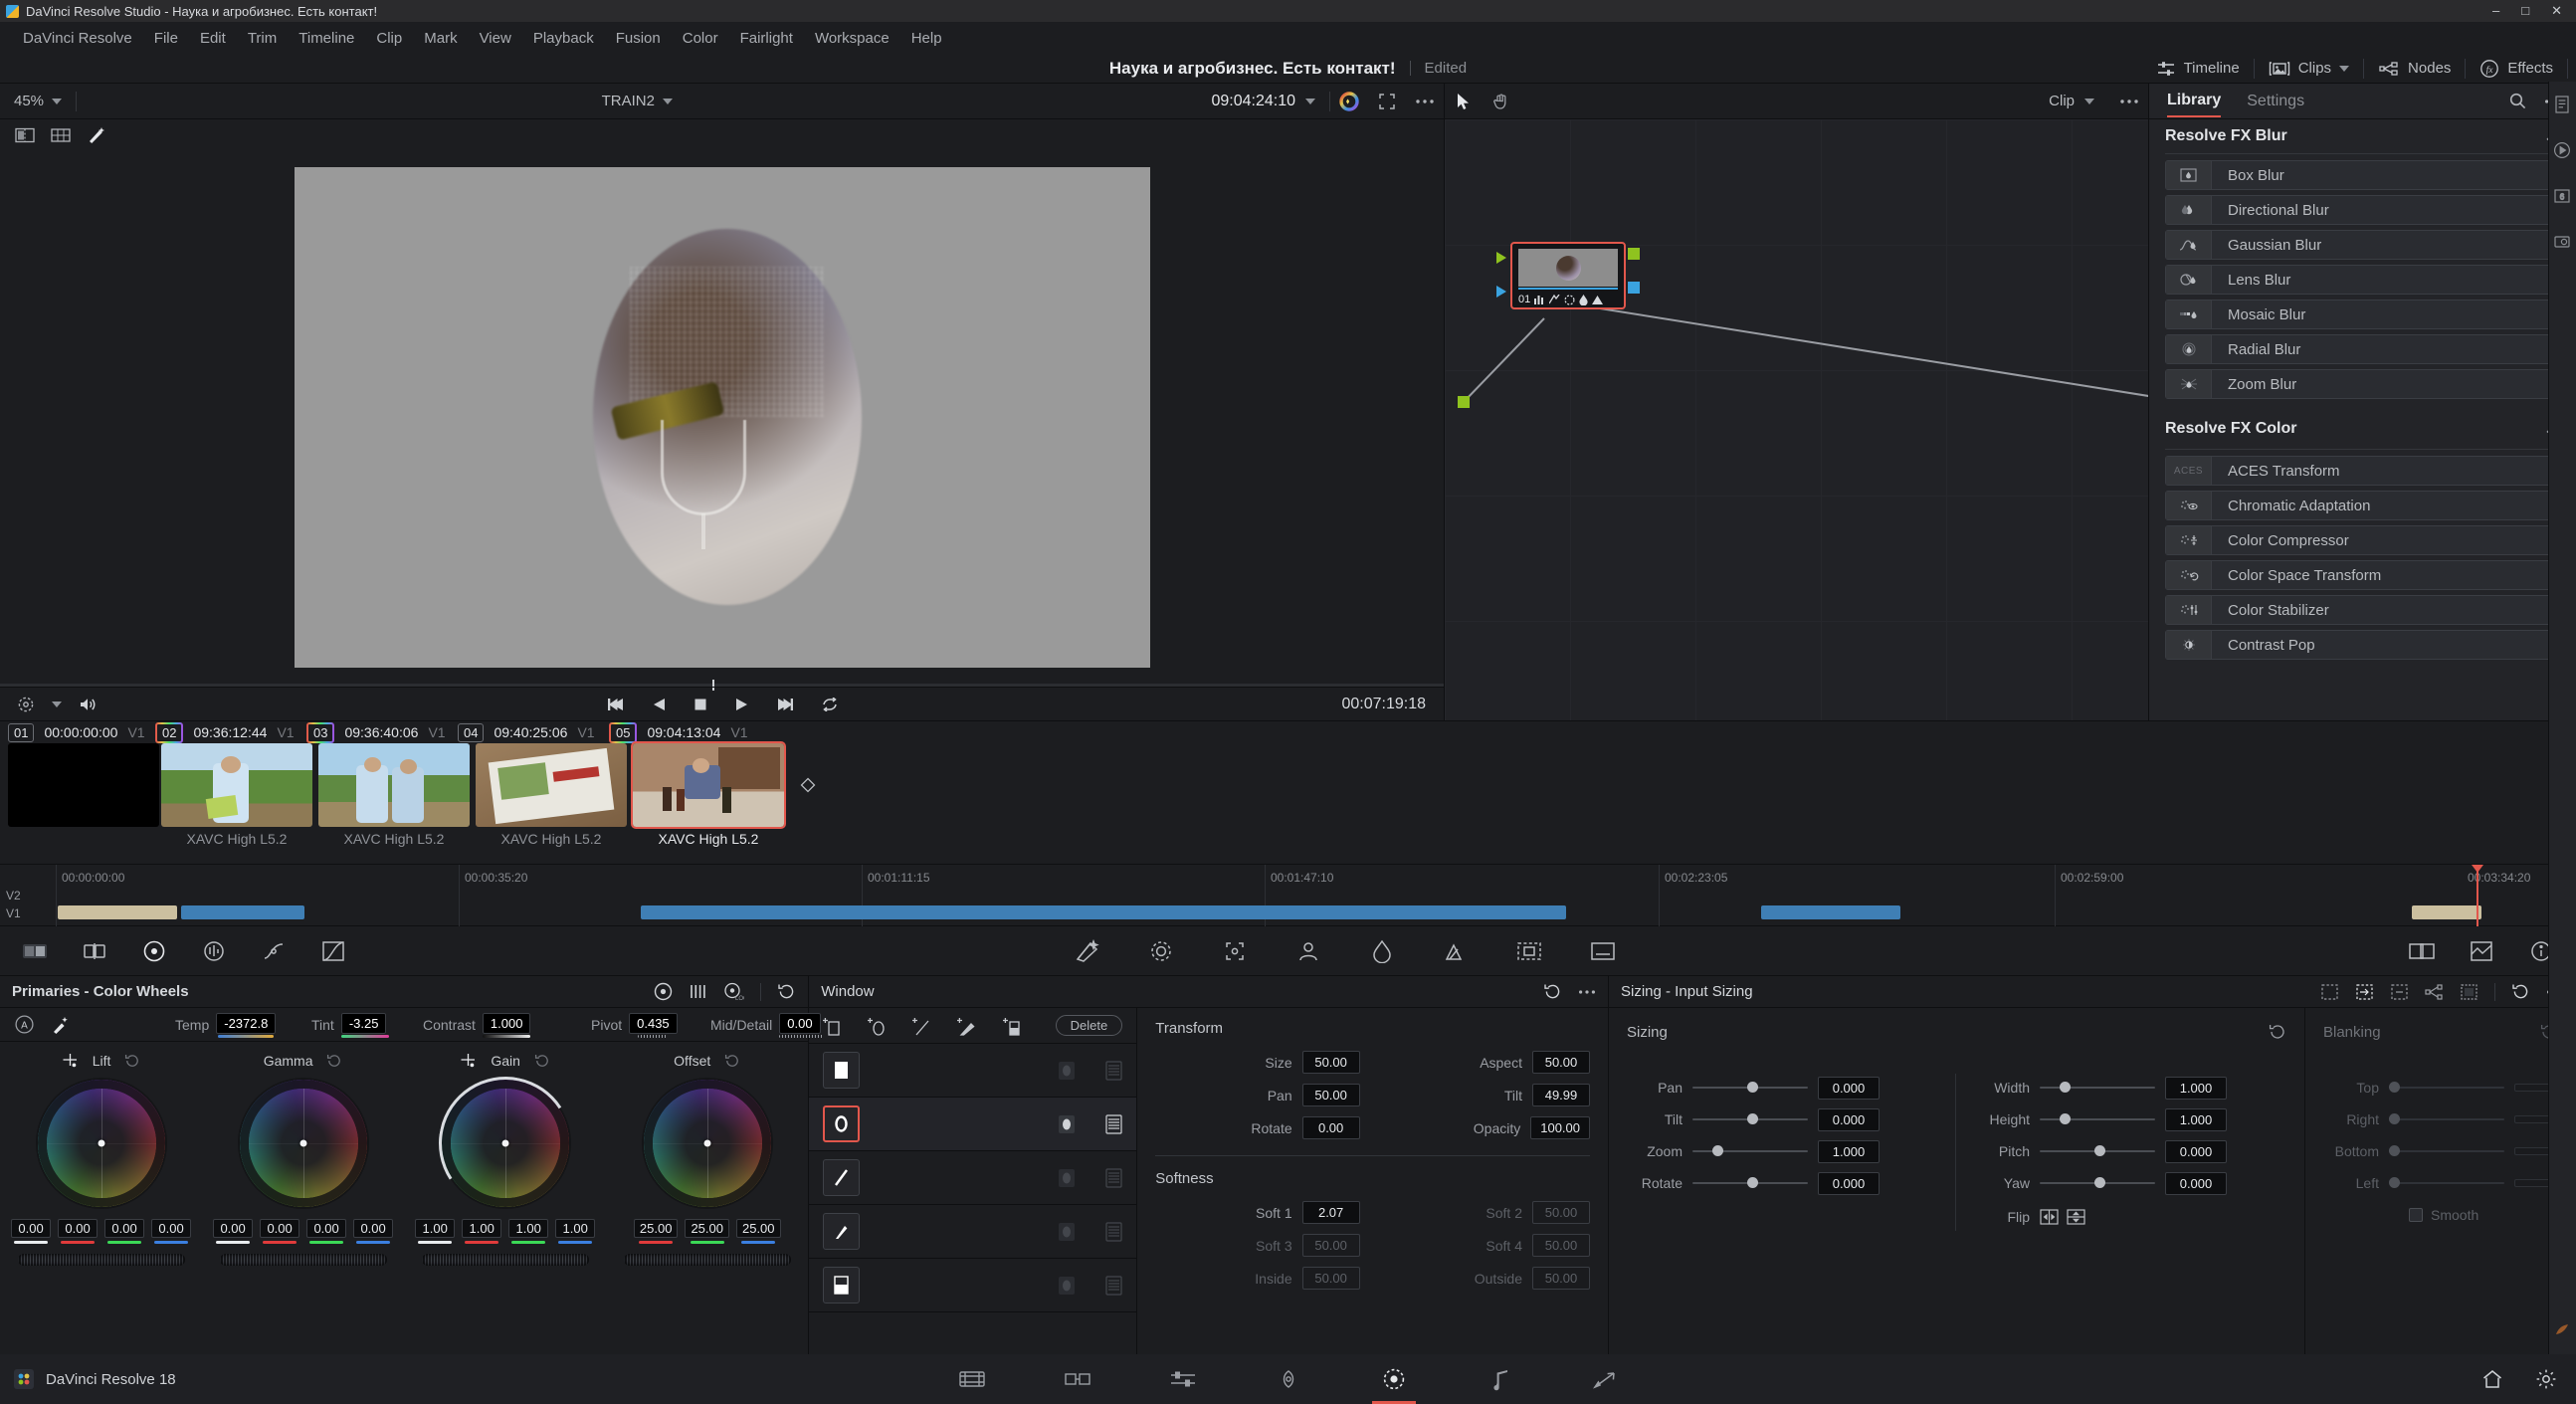  Describe the element at coordinates (303, 1260) in the screenshot. I see `gamma-master-slider` at that location.